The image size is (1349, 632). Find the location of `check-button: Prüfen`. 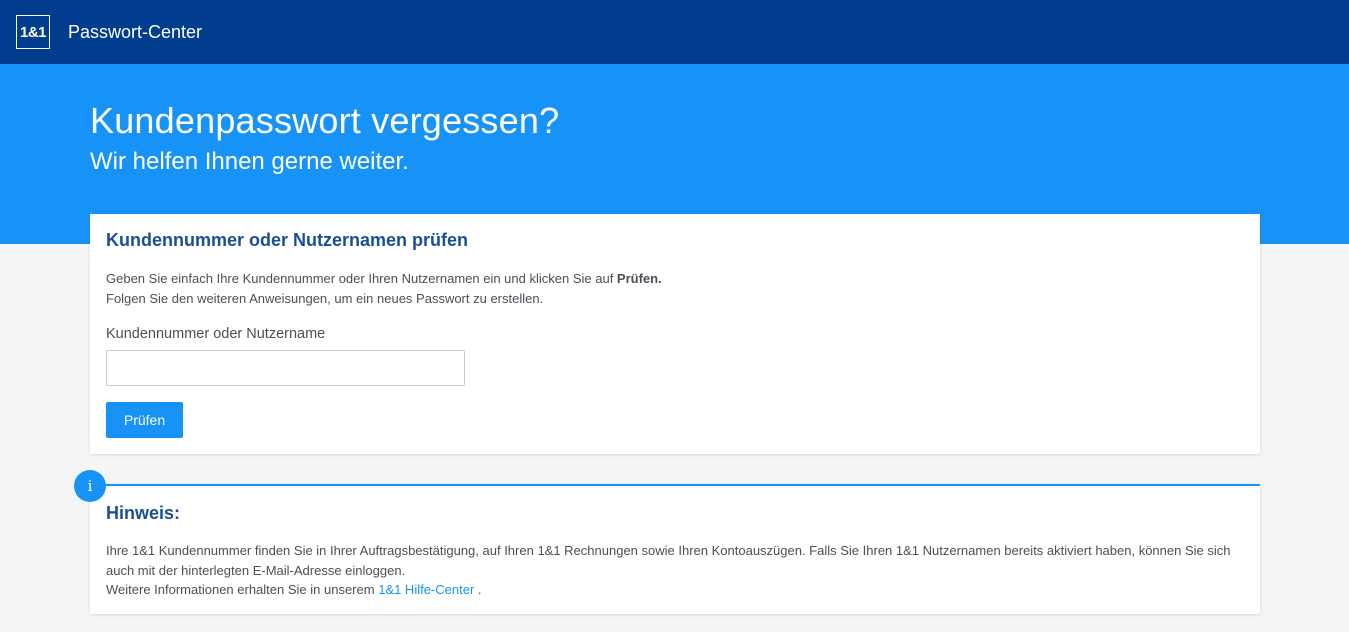

check-button: Prüfen is located at coordinates (144, 420).